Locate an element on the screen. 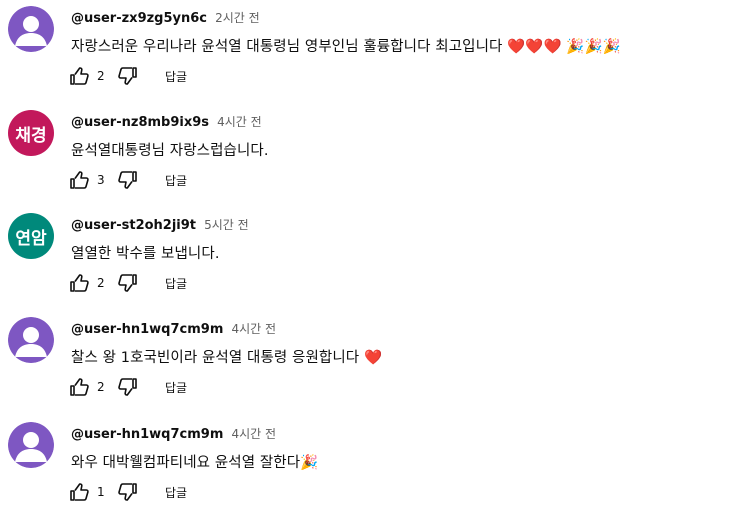 Image resolution: width=729 pixels, height=520 pixels. comment-text: 찰스 왕 1호국빈이라 윤석열 대통령 응원합니다 ❤️ is located at coordinates (227, 358).